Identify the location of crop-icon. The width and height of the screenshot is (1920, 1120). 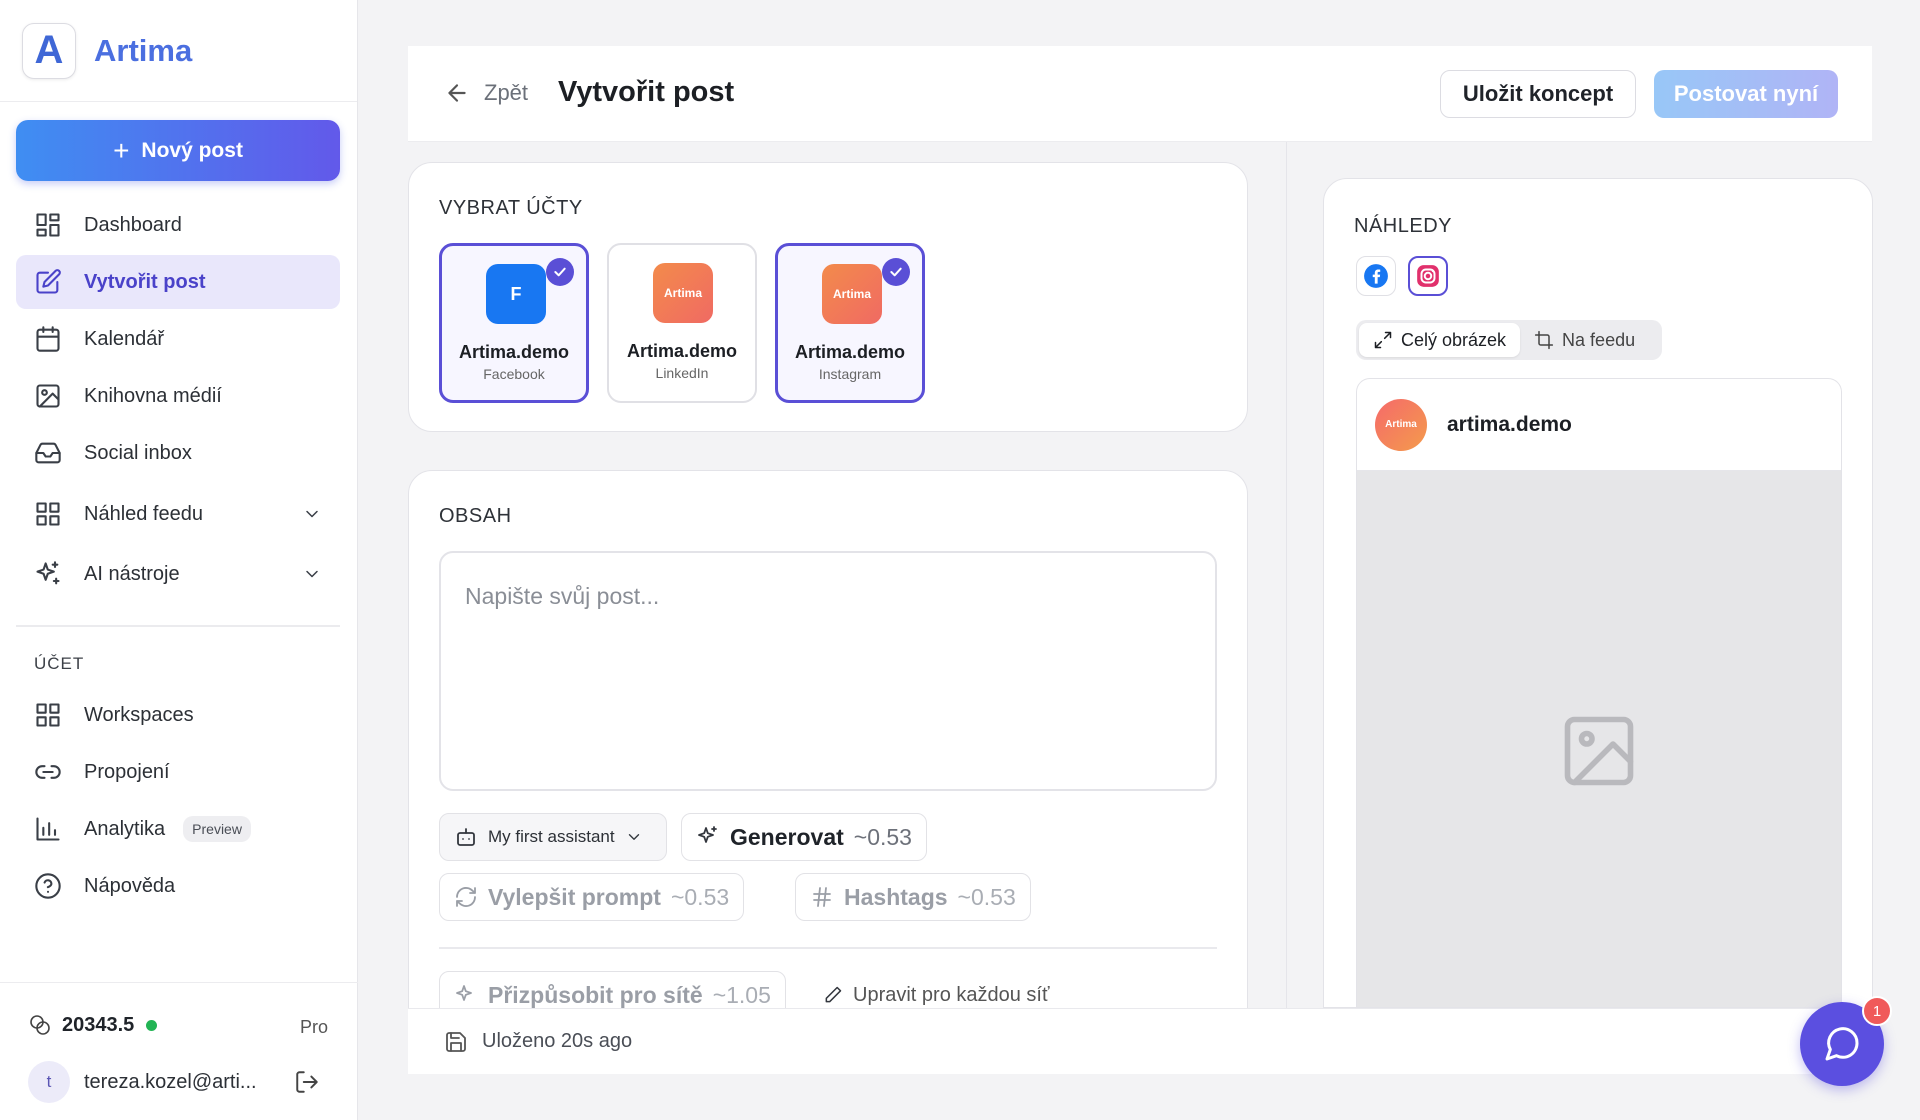
(1544, 340).